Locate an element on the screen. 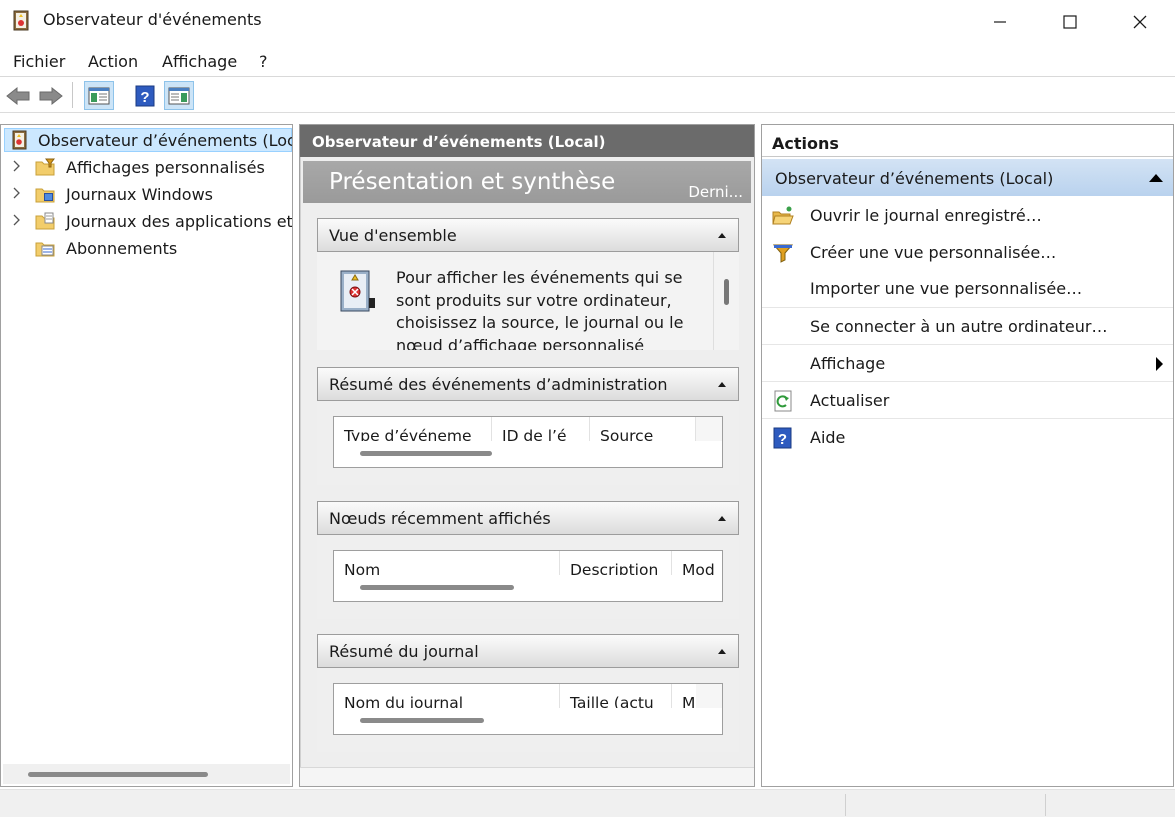 The width and height of the screenshot is (1175, 817). back-button is located at coordinates (18, 95).